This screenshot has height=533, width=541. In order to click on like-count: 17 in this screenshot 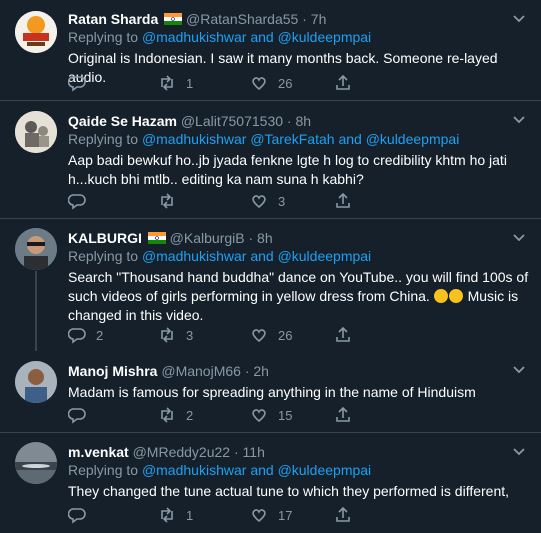, I will do `click(285, 515)`.